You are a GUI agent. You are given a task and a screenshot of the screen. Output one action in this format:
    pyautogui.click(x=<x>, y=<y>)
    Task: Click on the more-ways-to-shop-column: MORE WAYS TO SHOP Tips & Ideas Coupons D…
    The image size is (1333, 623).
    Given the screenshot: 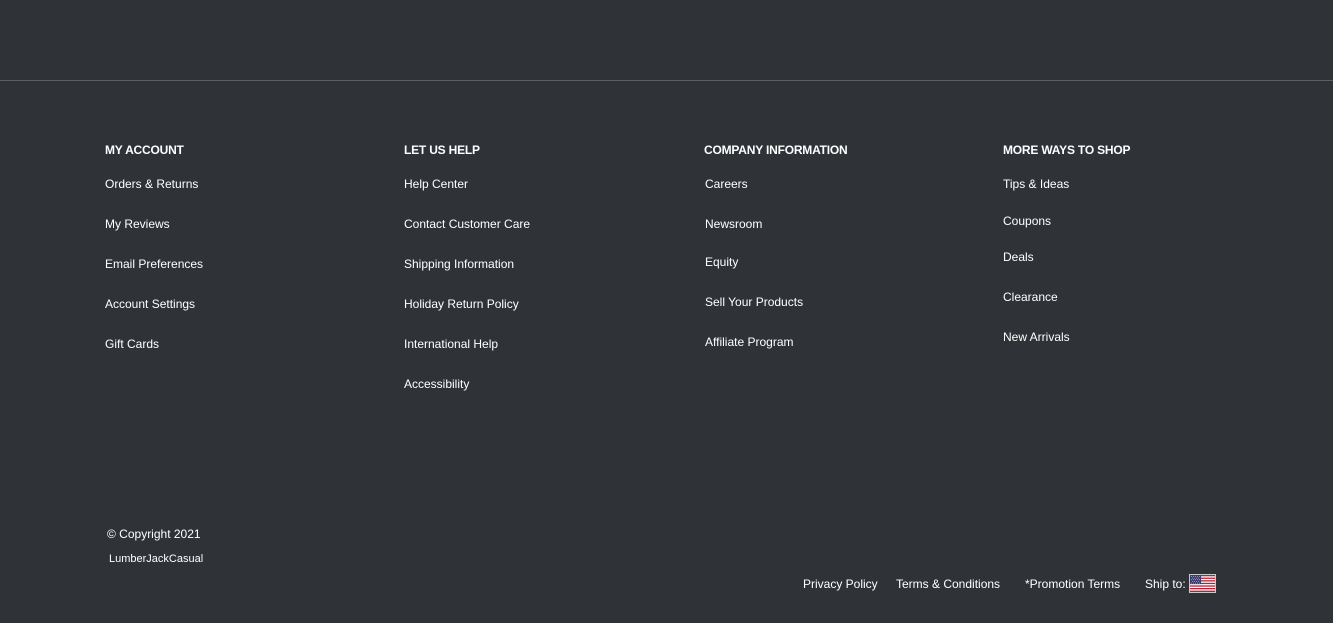 What is the action you would take?
    pyautogui.click(x=1067, y=243)
    